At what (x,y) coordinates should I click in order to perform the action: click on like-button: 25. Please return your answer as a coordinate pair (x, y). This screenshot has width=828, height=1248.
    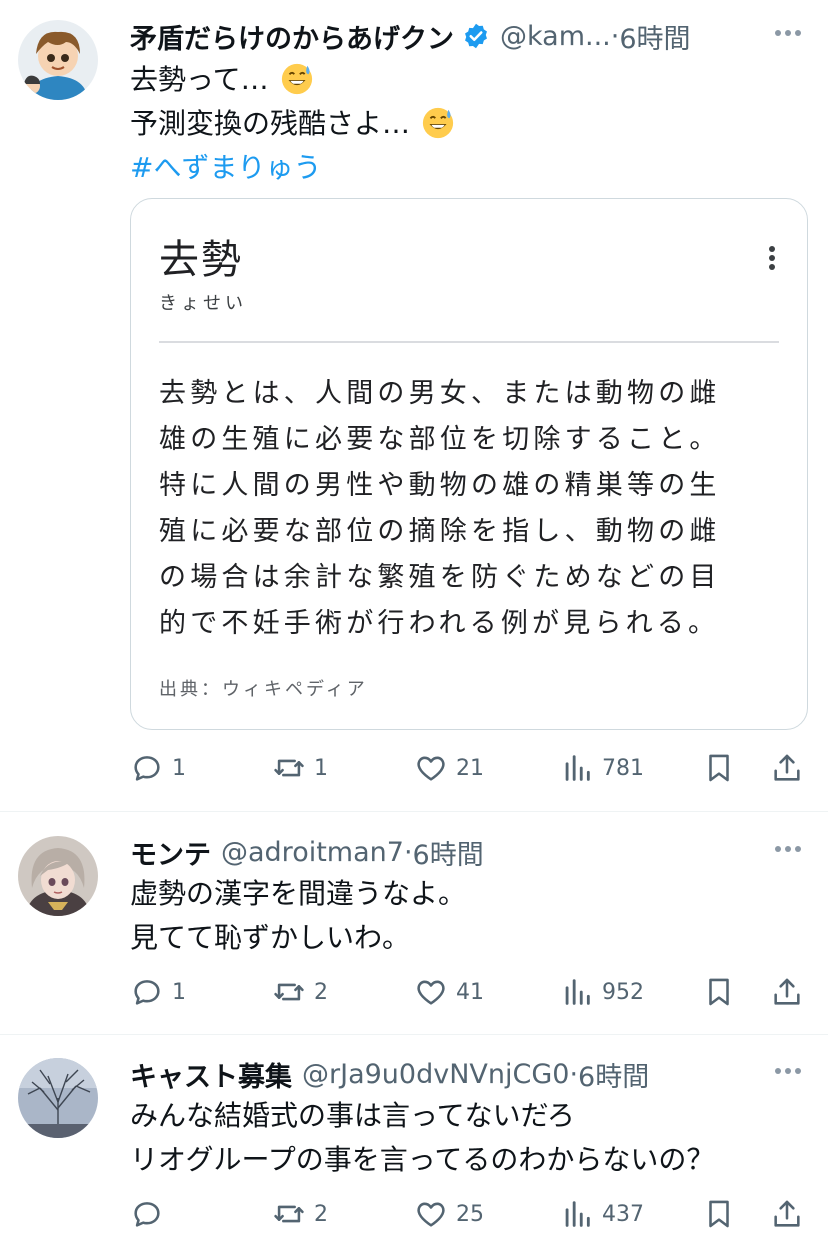
    Looking at the image, I should click on (449, 1214).